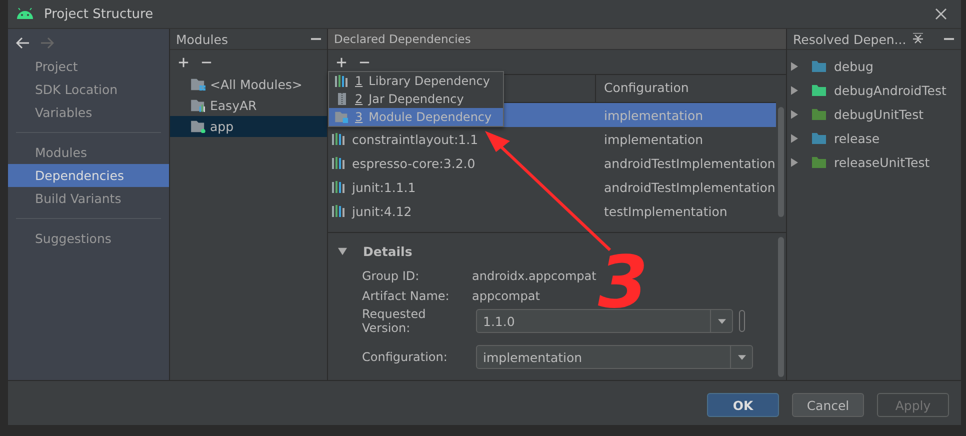 The height and width of the screenshot is (436, 966). I want to click on tree-item: debugAndroidTest, so click(874, 90).